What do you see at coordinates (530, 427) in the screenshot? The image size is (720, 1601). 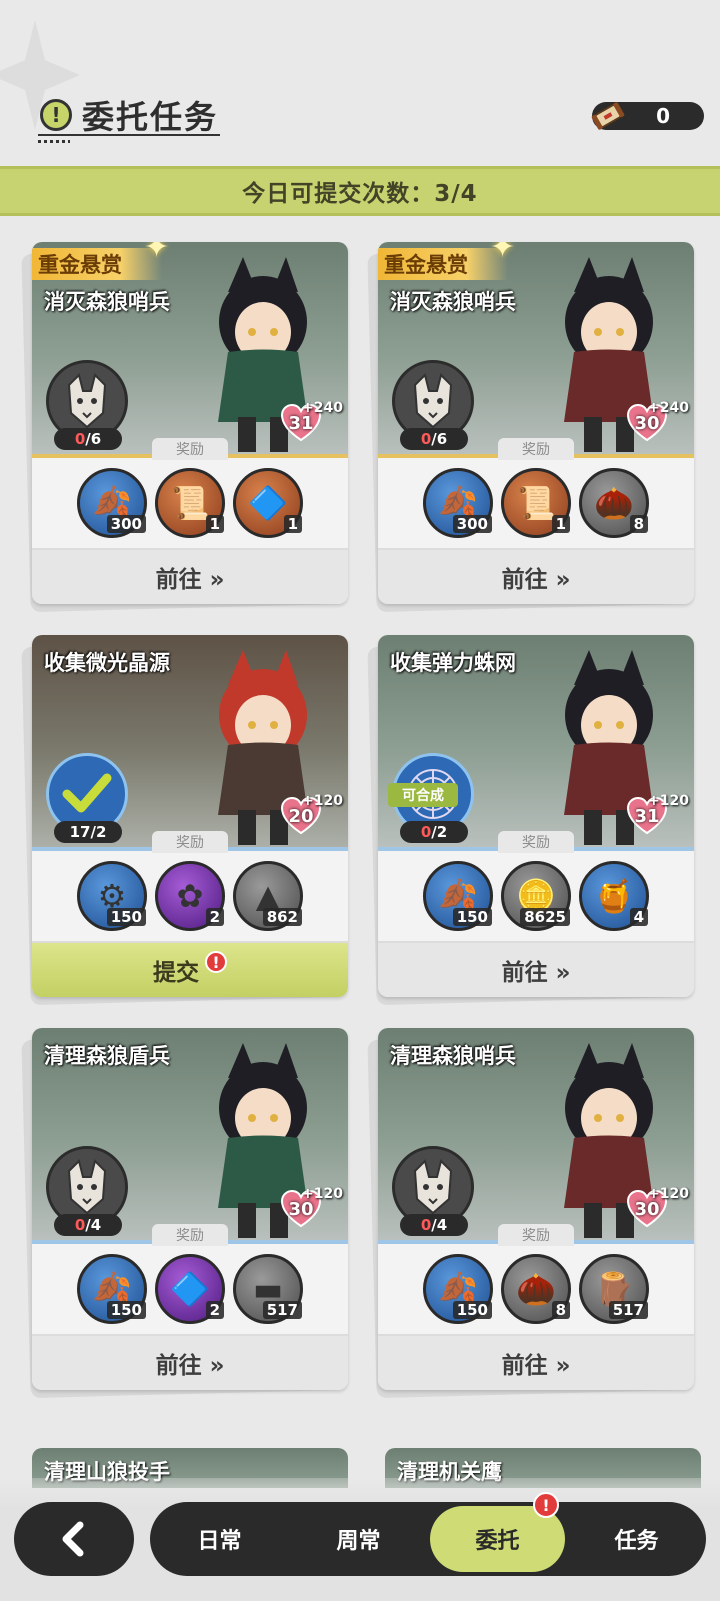 I see `commission-card: 重金悬赏 ✦ 消灭森狼哨兵 0/6 30 +240 奖励 🍂 300 📜 1 🌰 8 前往 »` at bounding box center [530, 427].